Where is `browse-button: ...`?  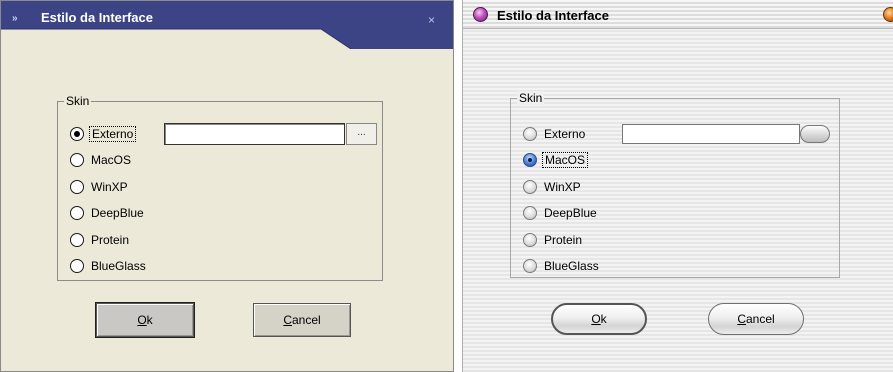
browse-button: ... is located at coordinates (361, 134).